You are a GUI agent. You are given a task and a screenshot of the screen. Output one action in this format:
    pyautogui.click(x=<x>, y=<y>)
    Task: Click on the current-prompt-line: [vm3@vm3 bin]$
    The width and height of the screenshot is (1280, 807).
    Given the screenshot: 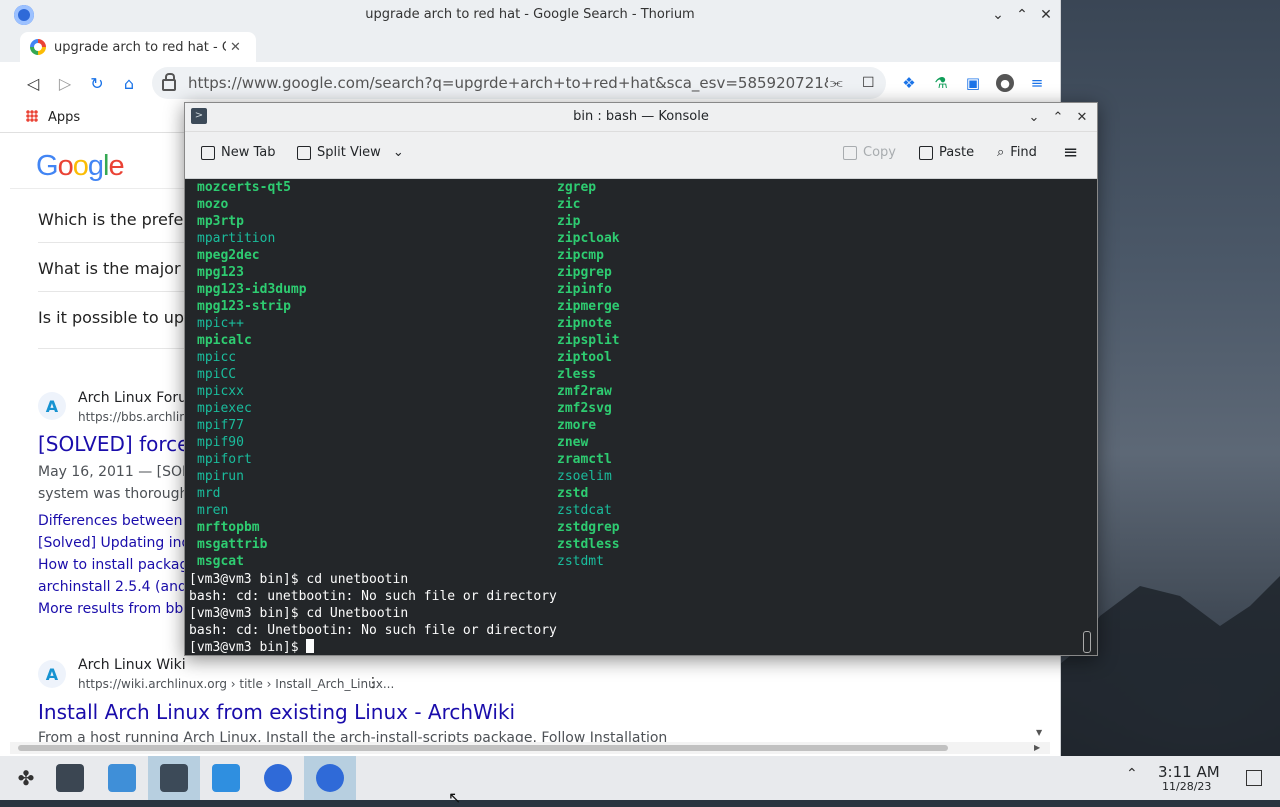 What is the action you would take?
    pyautogui.click(x=373, y=647)
    